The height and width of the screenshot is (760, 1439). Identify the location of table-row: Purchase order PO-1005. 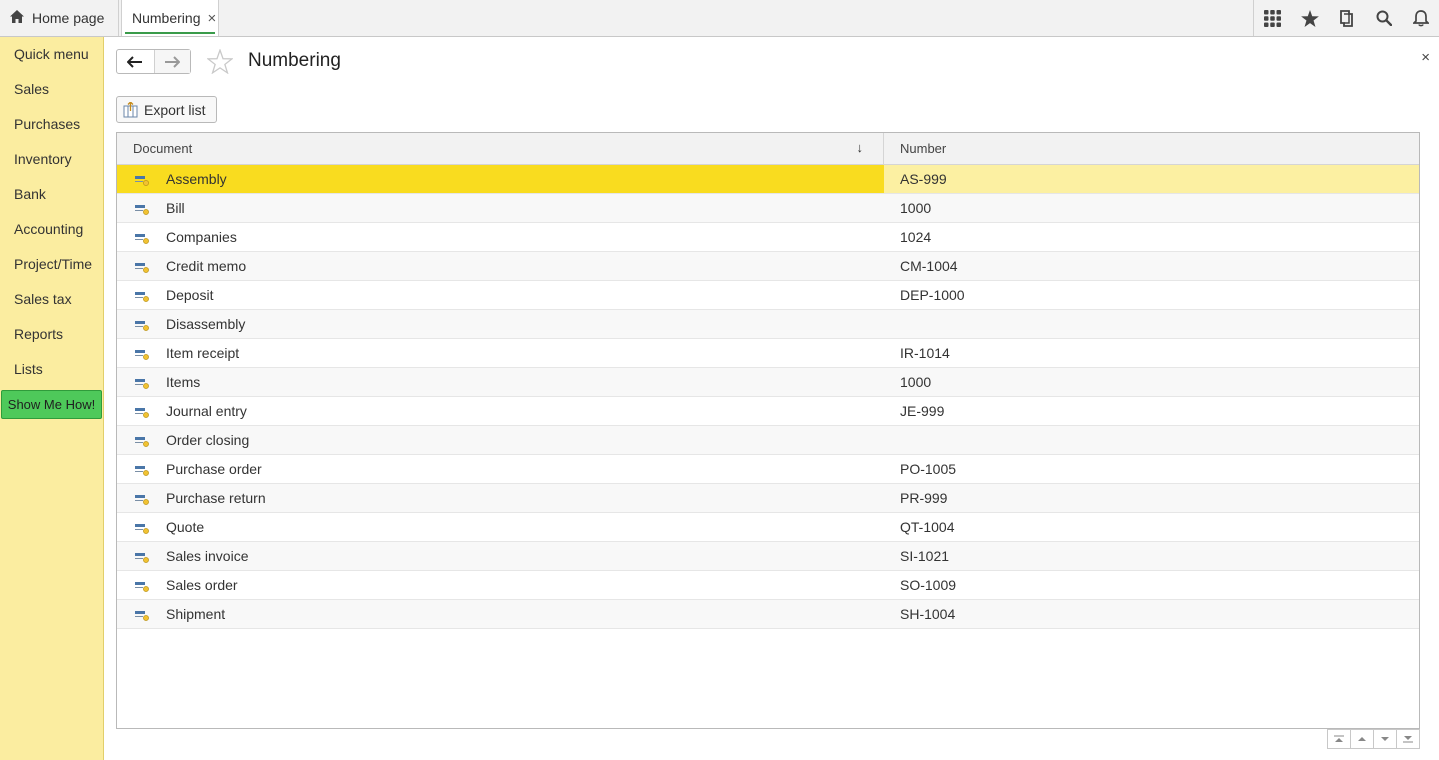
(768, 469).